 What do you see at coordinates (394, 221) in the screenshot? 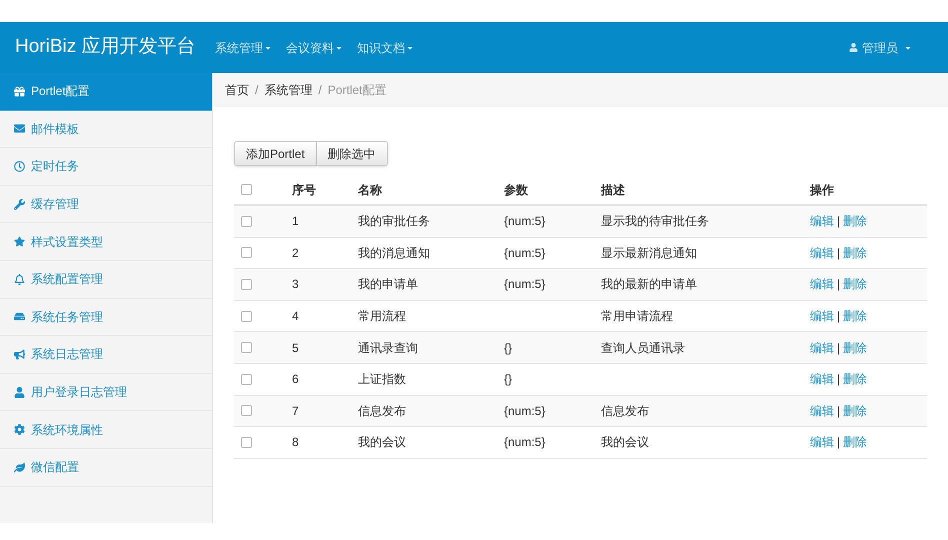
I see `table-cell: 我的审批任务` at bounding box center [394, 221].